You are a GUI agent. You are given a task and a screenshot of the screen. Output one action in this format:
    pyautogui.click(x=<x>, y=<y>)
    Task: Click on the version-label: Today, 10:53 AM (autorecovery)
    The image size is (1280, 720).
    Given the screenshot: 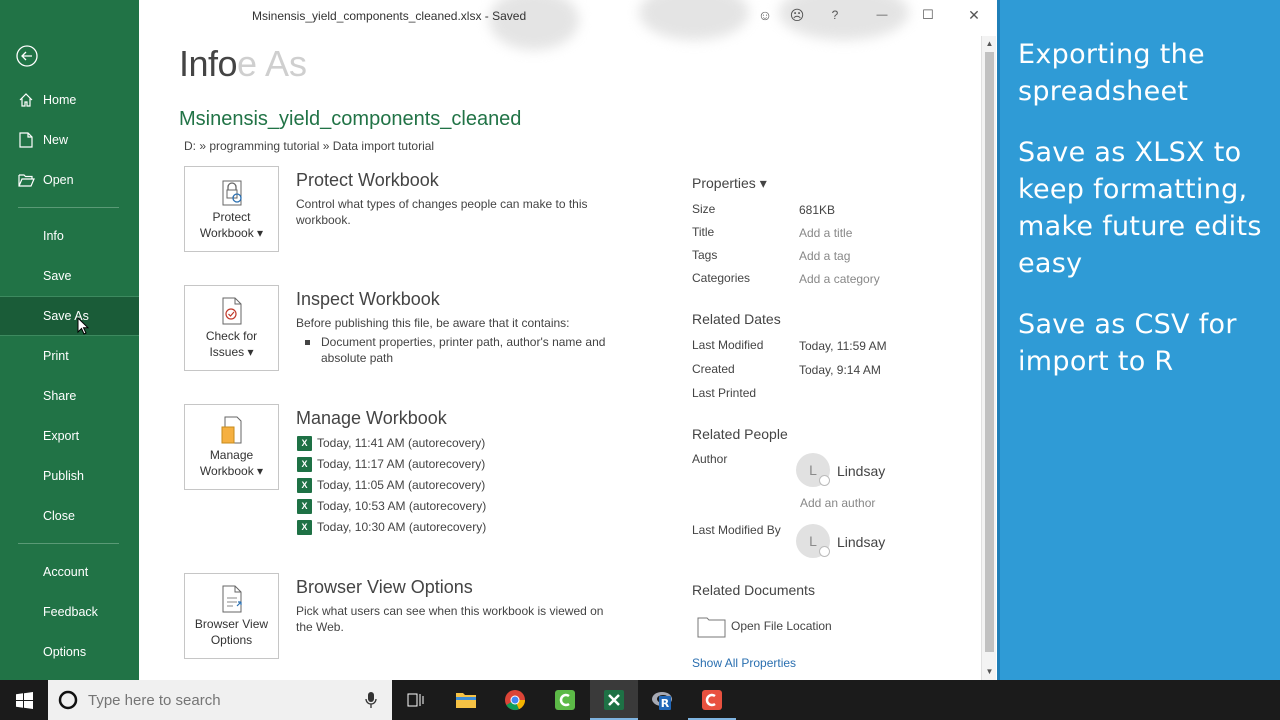 What is the action you would take?
    pyautogui.click(x=402, y=506)
    